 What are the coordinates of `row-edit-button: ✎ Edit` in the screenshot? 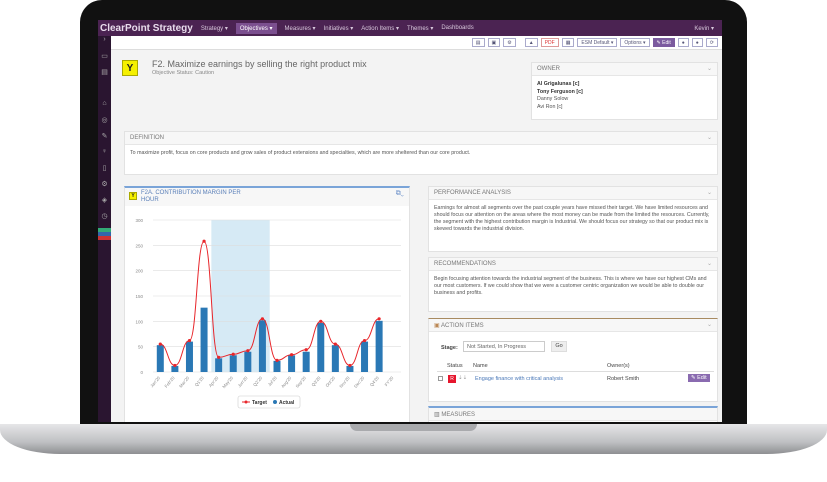 It's located at (699, 378).